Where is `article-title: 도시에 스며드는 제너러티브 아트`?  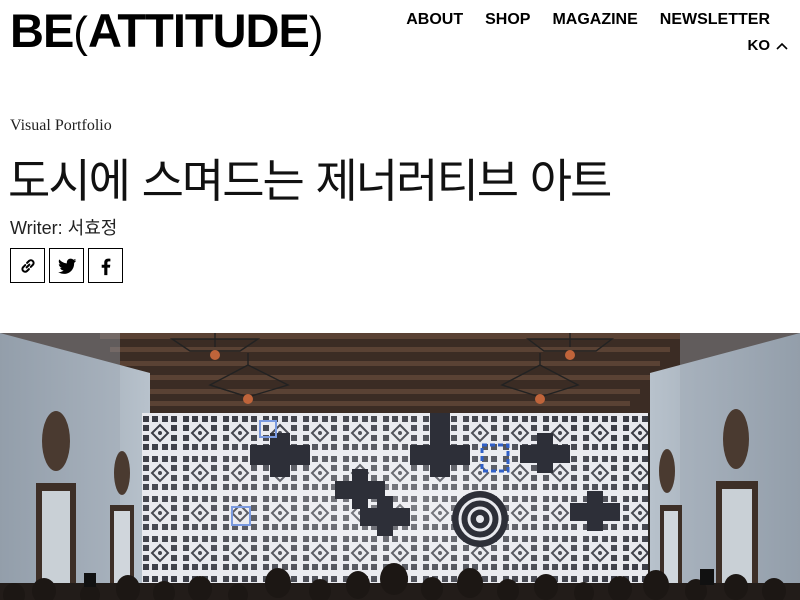
article-title: 도시에 스며드는 제너러티브 아트 is located at coordinates (310, 181).